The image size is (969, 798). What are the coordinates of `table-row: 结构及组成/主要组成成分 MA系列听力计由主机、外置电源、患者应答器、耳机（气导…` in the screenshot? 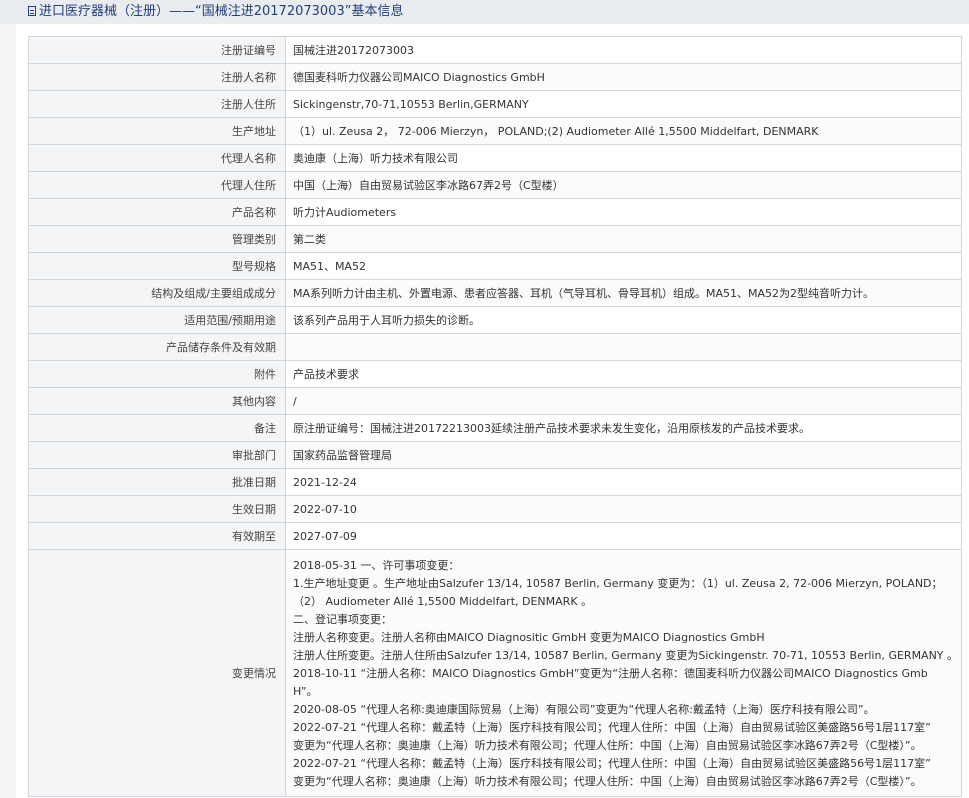 It's located at (495, 293).